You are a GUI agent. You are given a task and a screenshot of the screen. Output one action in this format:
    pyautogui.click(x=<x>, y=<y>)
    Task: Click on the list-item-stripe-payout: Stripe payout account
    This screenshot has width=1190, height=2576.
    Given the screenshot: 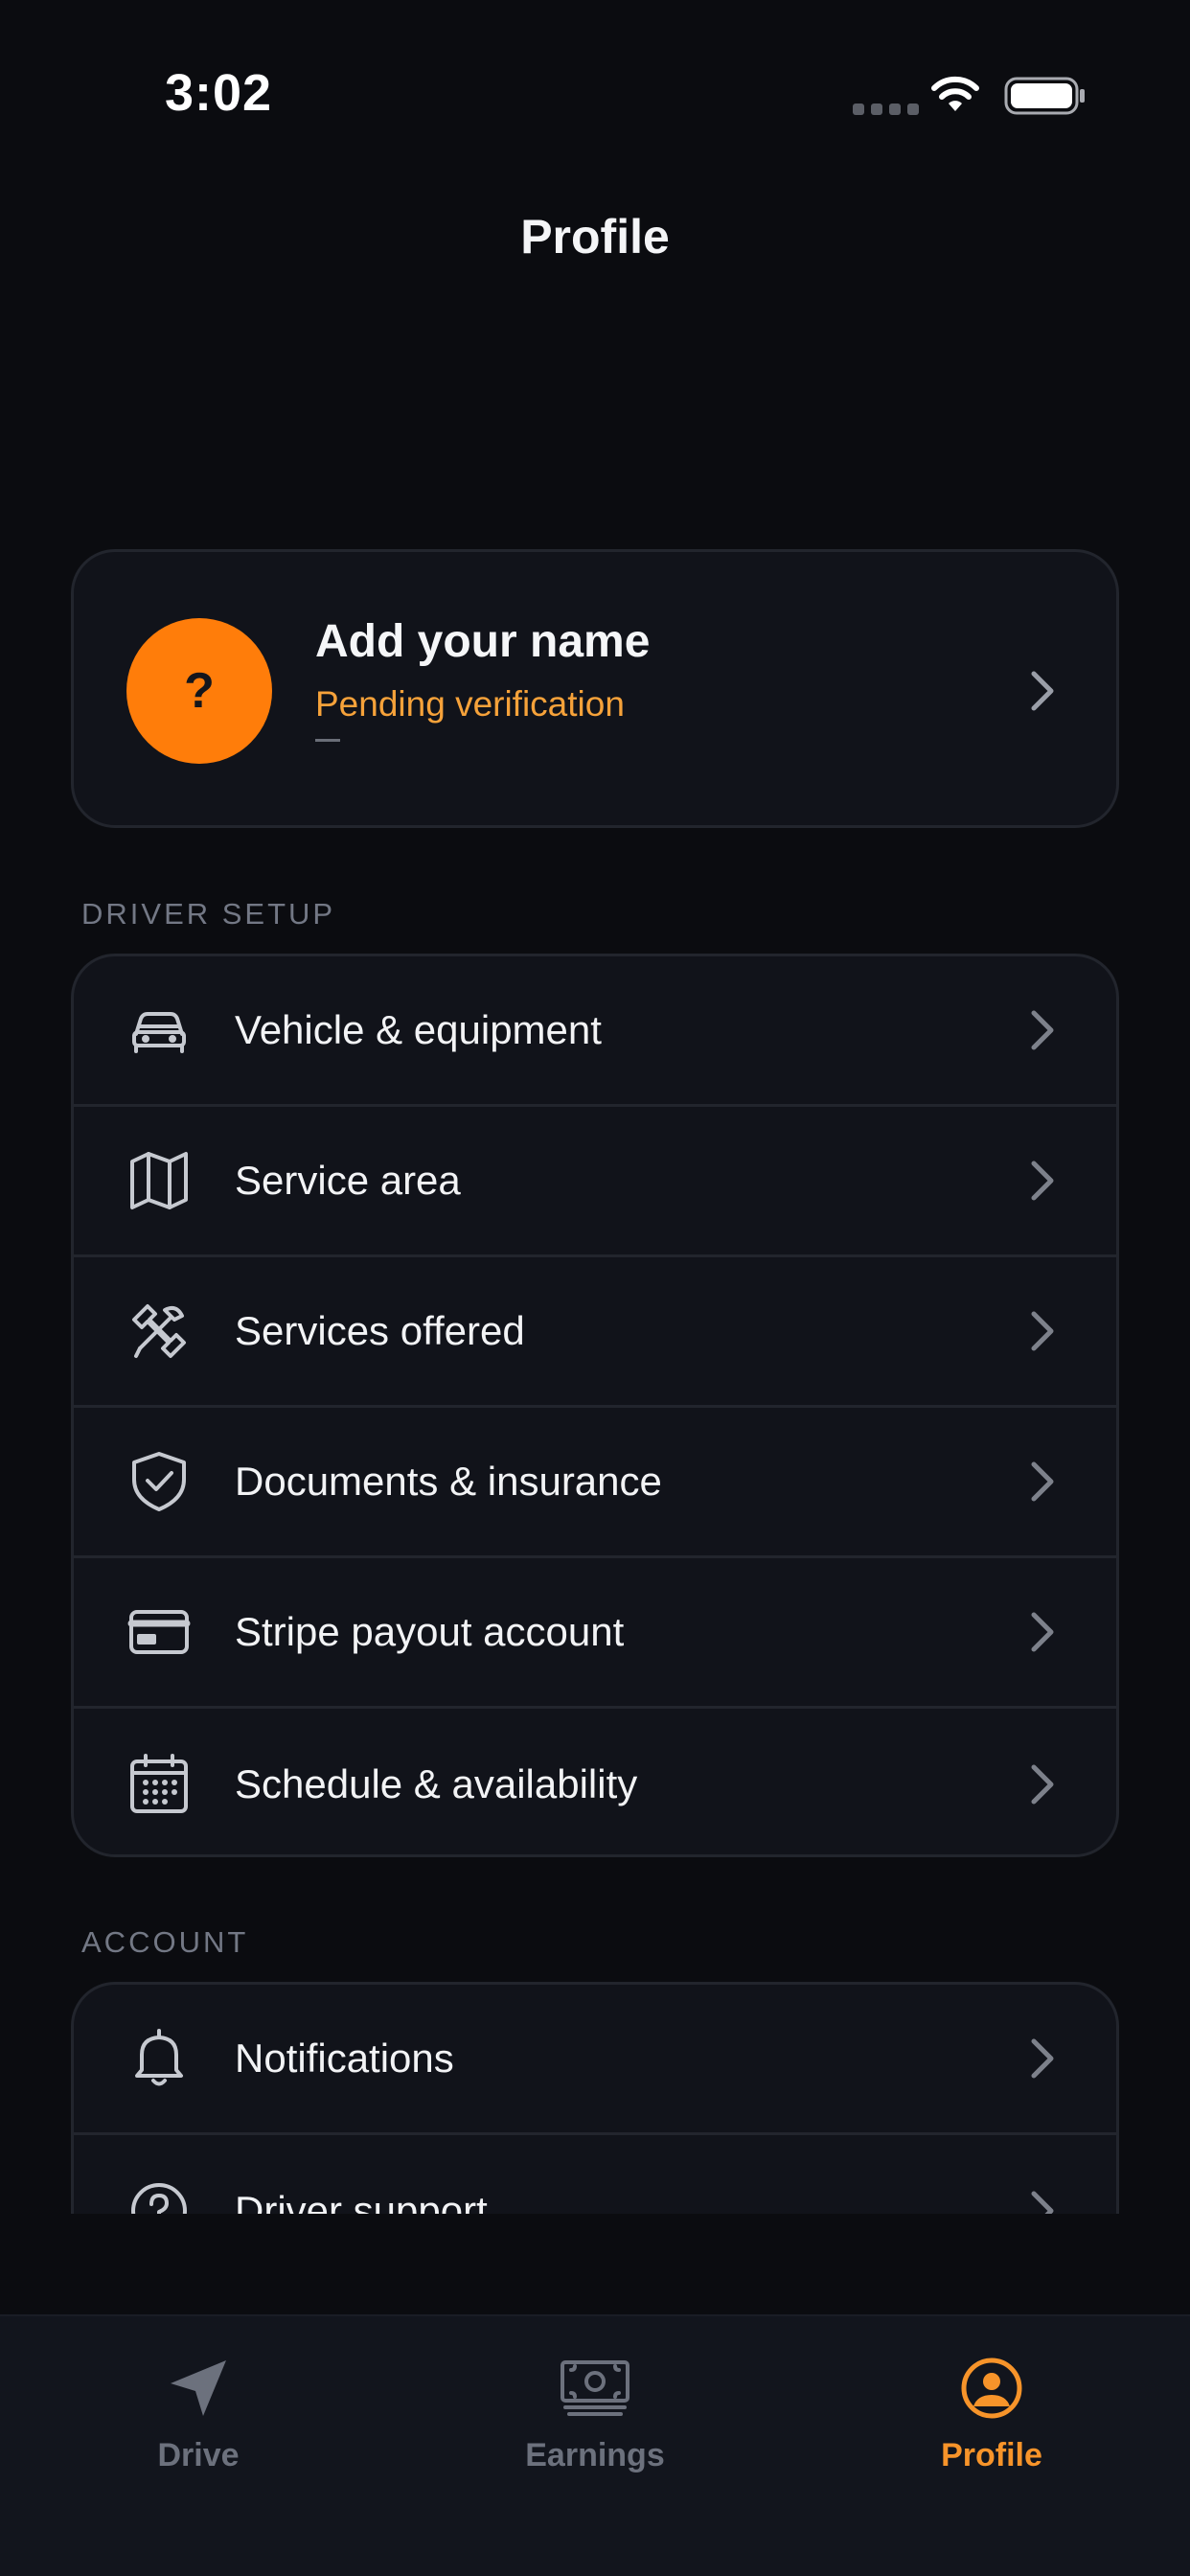 What is the action you would take?
    pyautogui.click(x=595, y=1633)
    